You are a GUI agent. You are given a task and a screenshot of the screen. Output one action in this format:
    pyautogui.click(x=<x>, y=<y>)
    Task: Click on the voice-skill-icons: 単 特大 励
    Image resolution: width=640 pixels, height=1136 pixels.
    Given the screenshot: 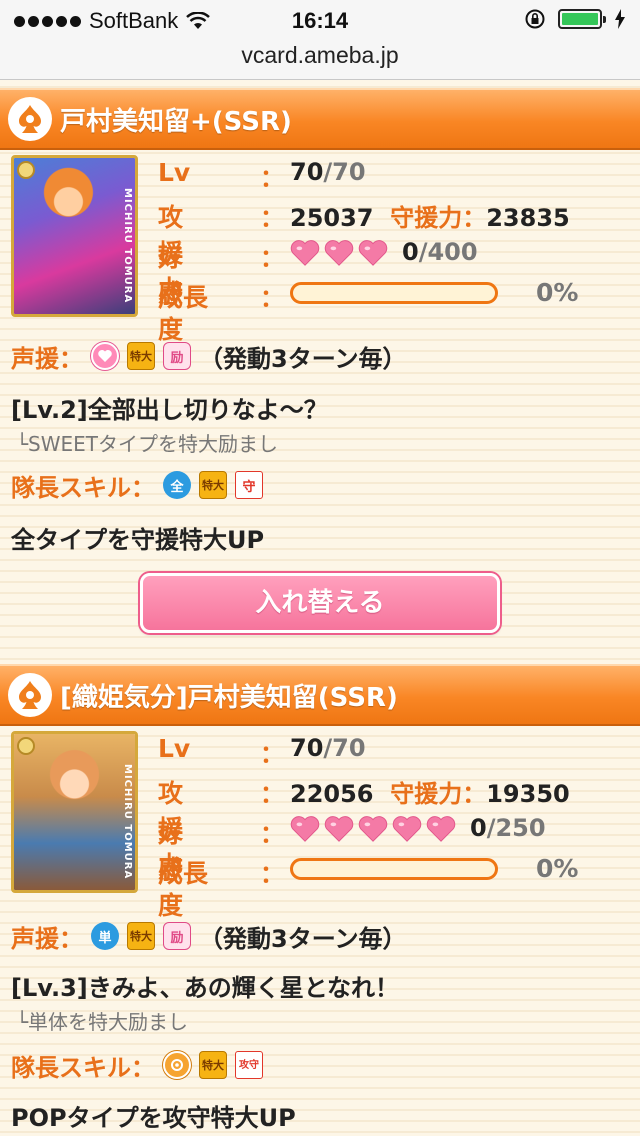 What is the action you would take?
    pyautogui.click(x=141, y=936)
    